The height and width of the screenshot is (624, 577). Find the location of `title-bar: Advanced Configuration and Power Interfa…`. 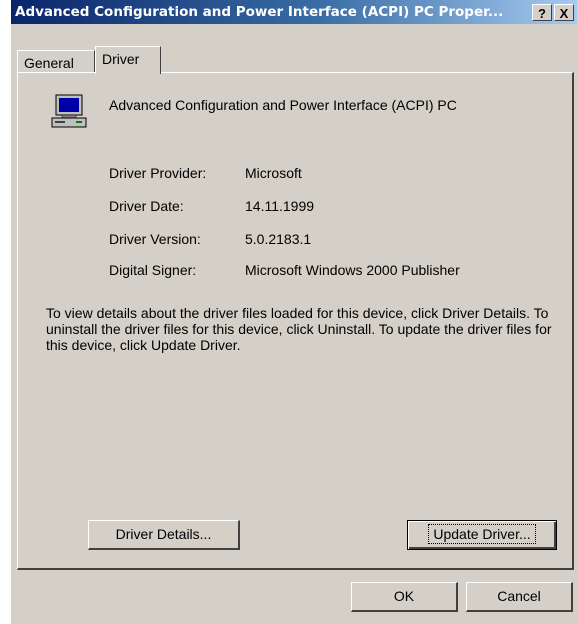

title-bar: Advanced Configuration and Power Interfa… is located at coordinates (294, 12).